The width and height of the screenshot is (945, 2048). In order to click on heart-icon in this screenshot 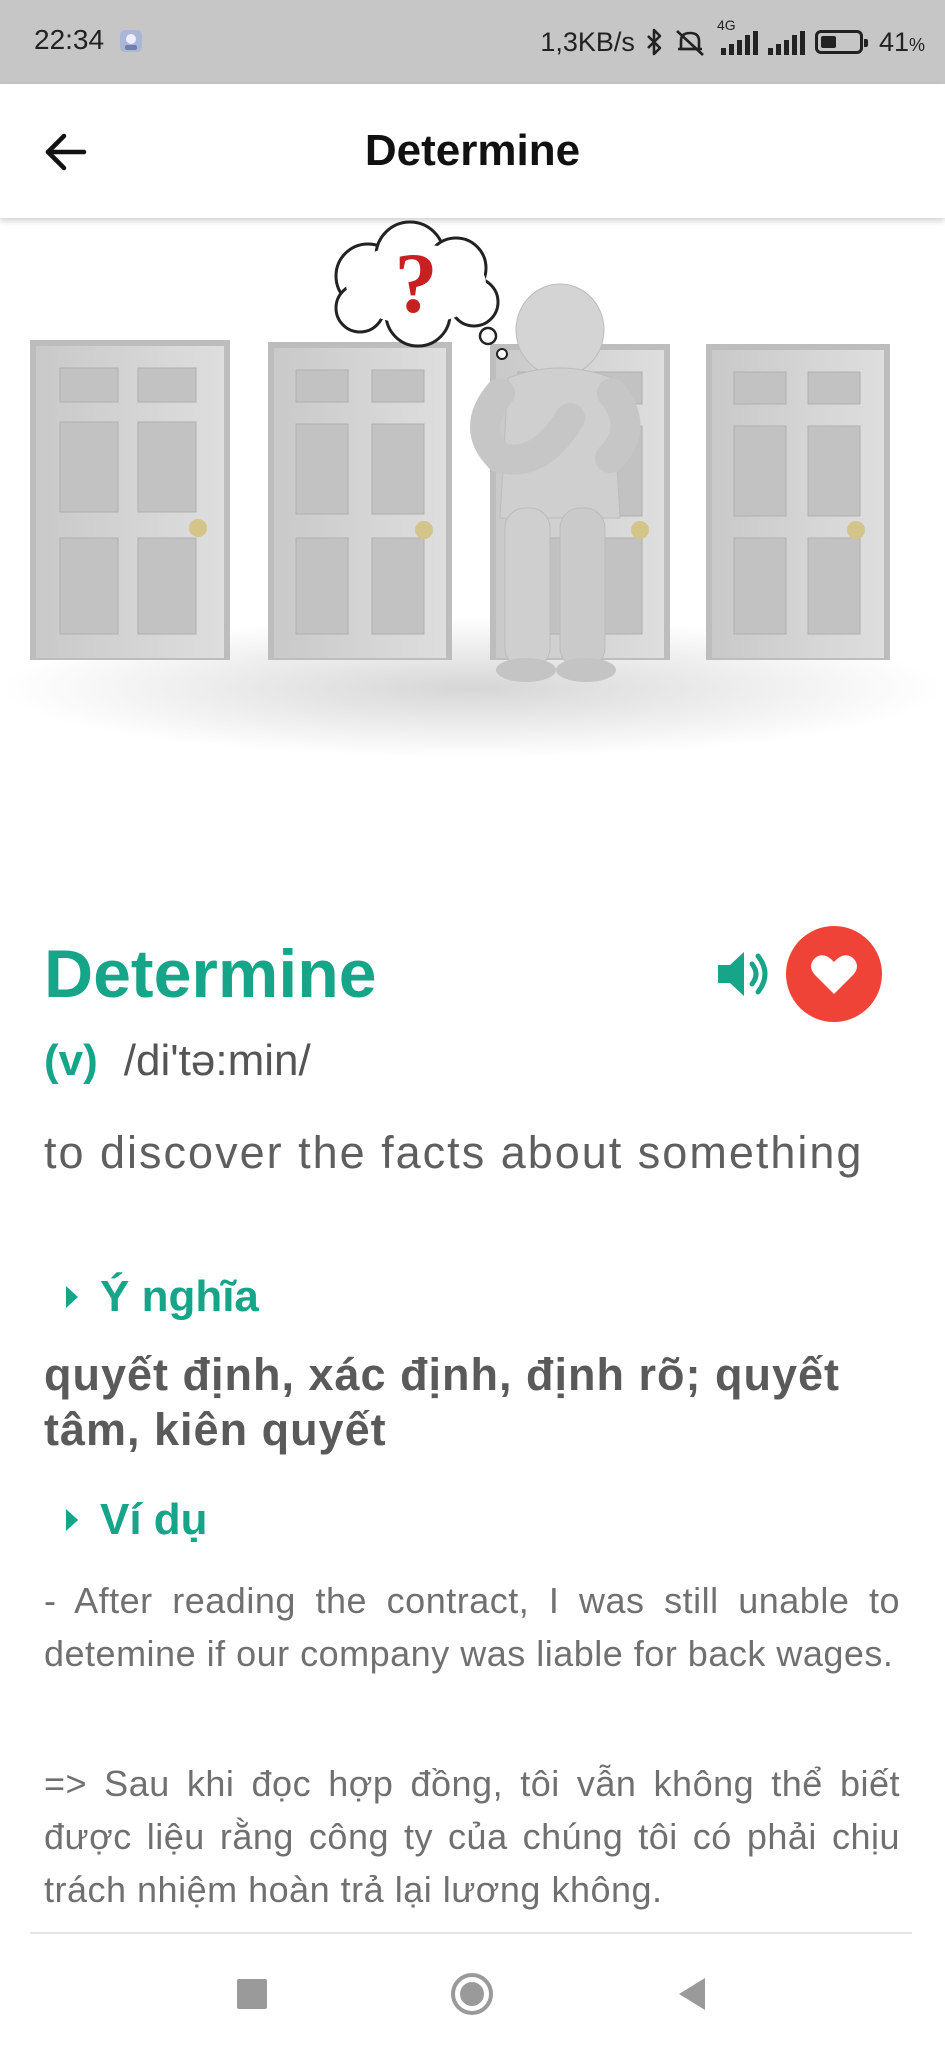, I will do `click(834, 974)`.